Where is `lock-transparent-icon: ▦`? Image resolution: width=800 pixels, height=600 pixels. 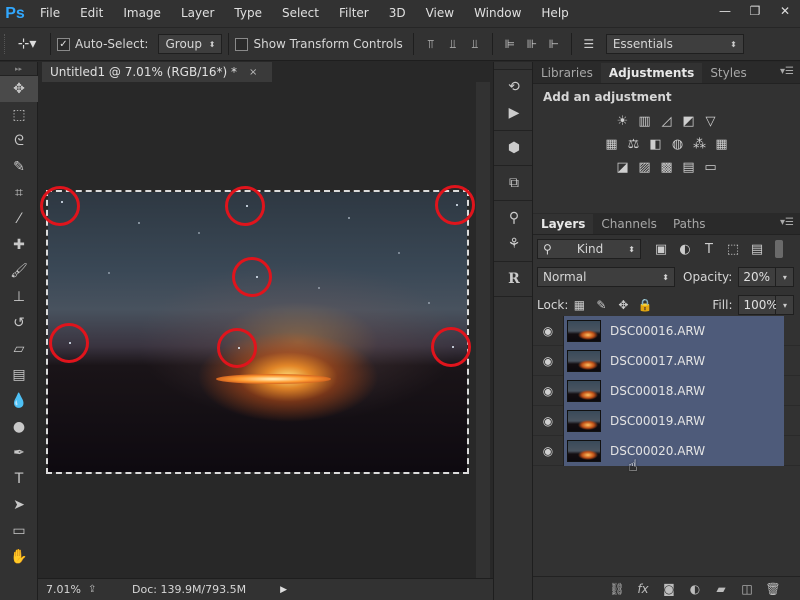 lock-transparent-icon: ▦ is located at coordinates (579, 305).